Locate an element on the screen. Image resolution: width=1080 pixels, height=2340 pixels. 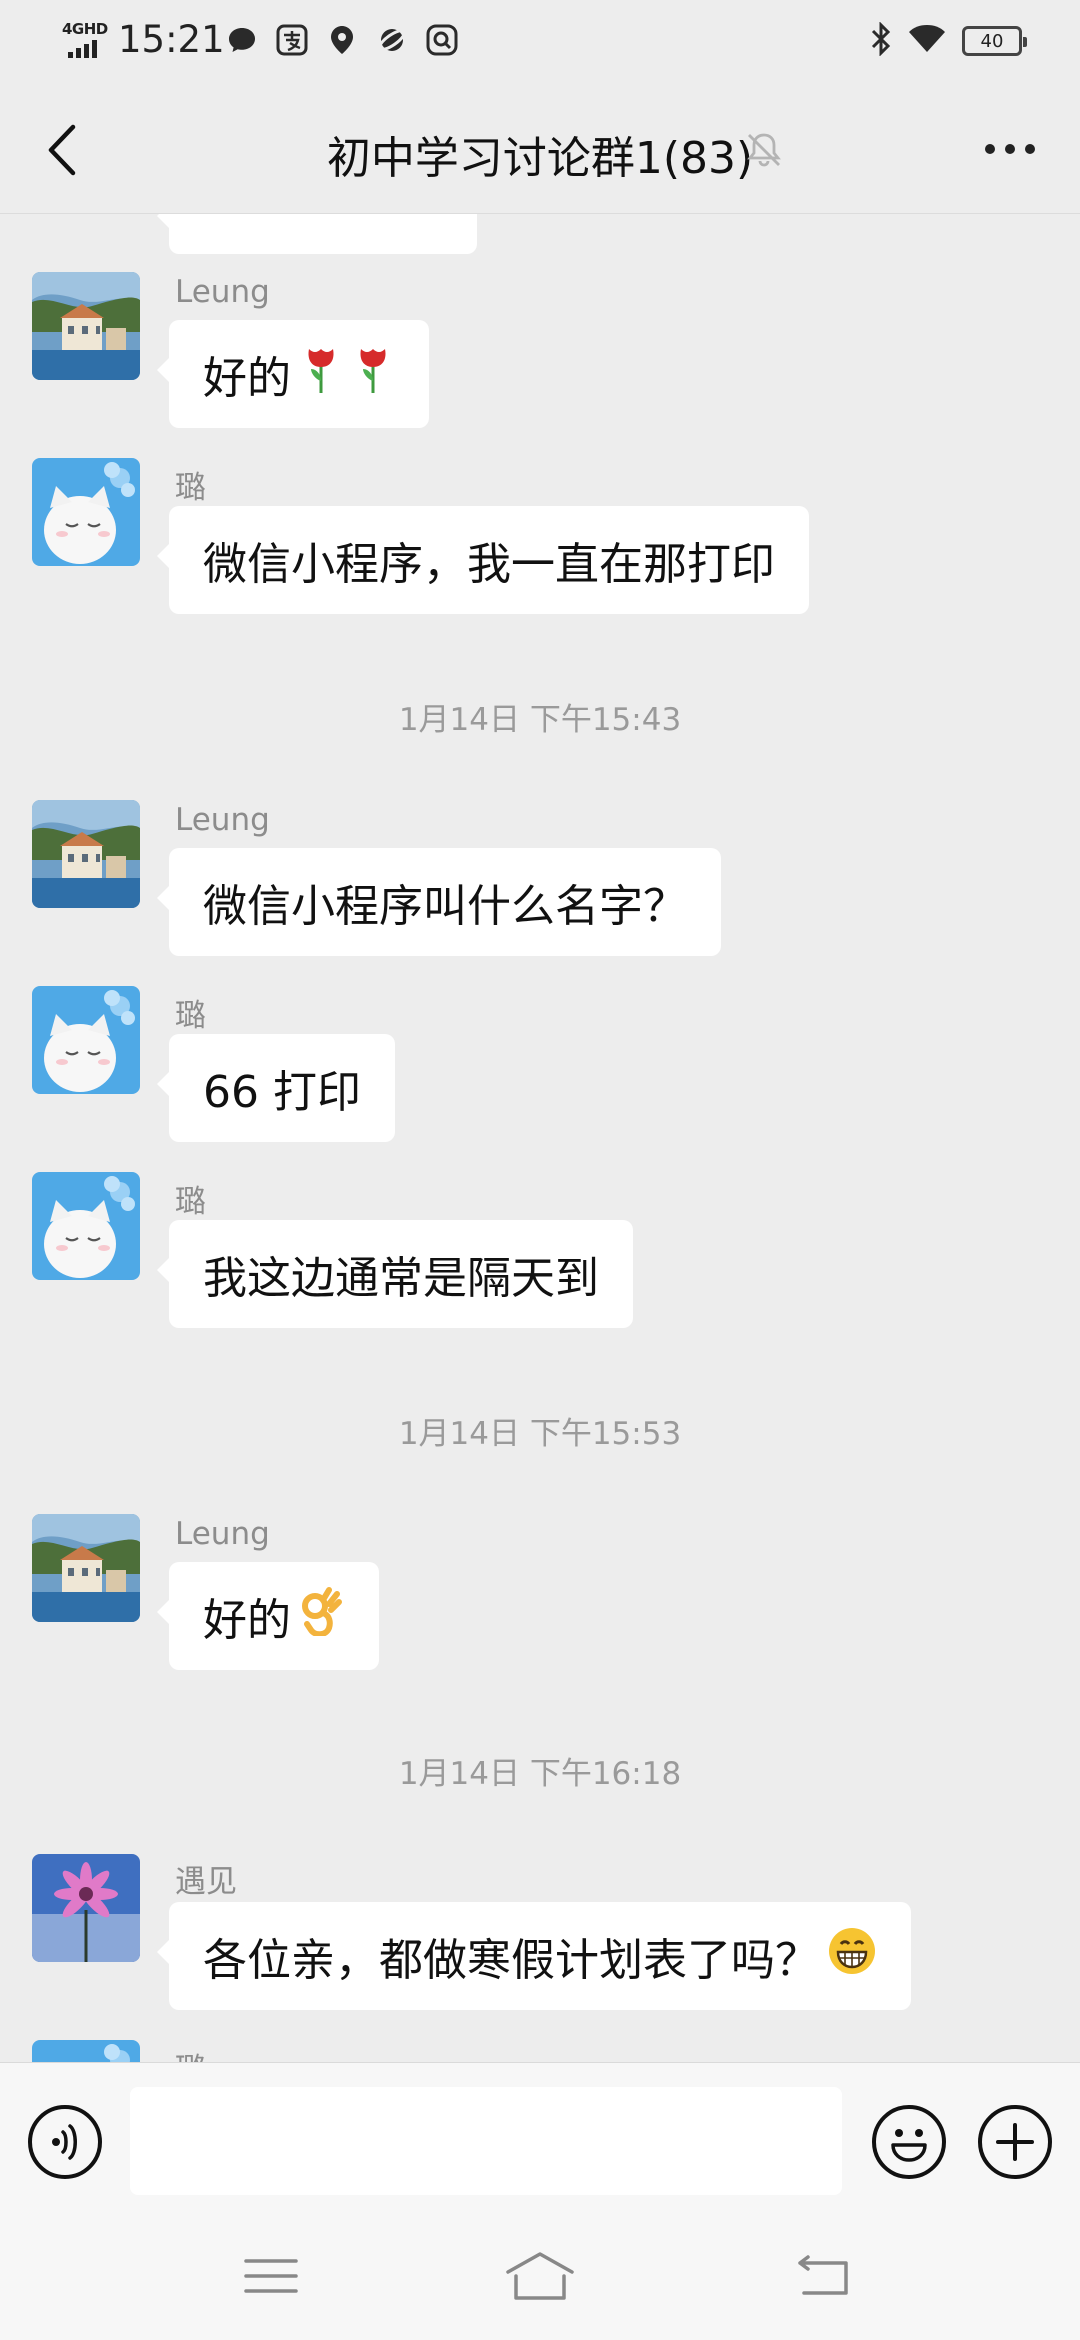
message-text: 我这边通常是隔天到 is located at coordinates (401, 1278).